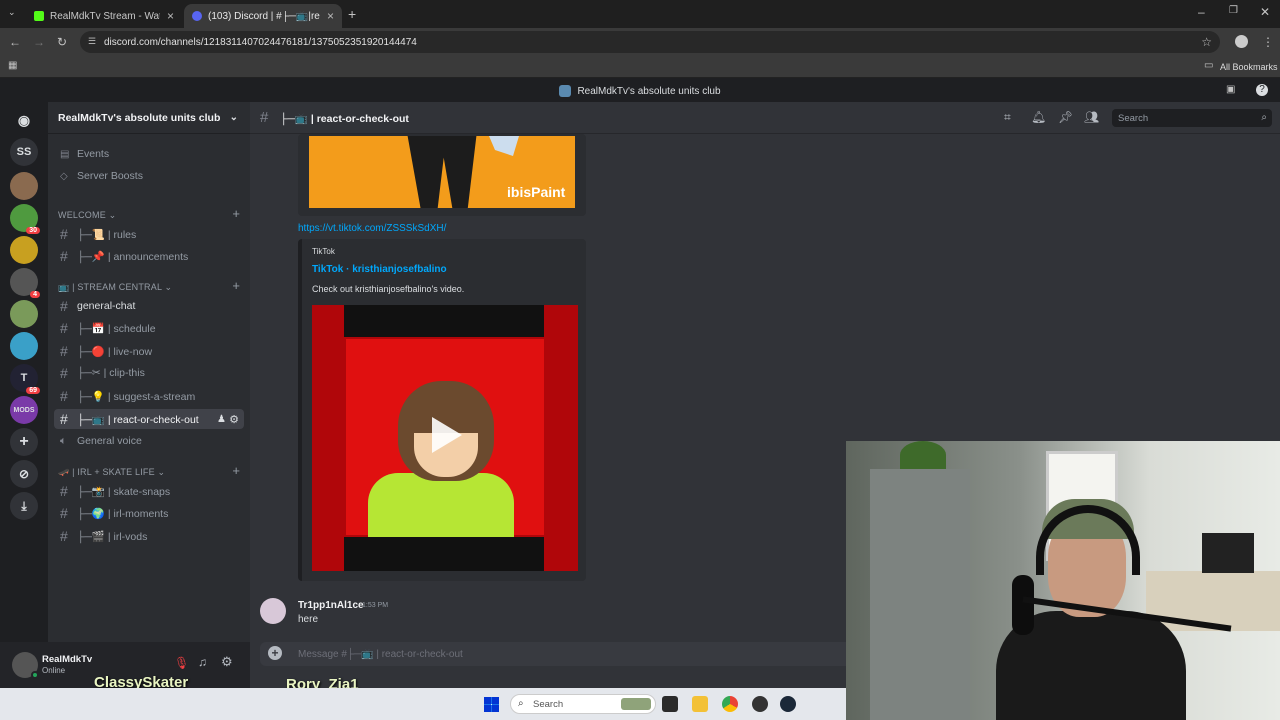  What do you see at coordinates (1249, 67) in the screenshot?
I see `all-bookmarks-link: All Bookmarks` at bounding box center [1249, 67].